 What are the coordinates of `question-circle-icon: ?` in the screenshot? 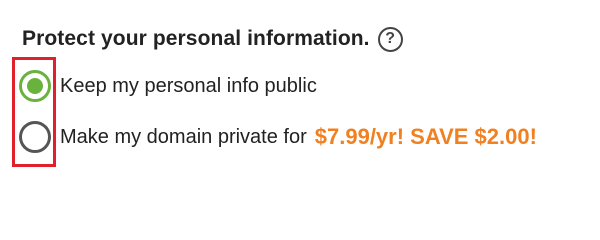 It's located at (390, 39).